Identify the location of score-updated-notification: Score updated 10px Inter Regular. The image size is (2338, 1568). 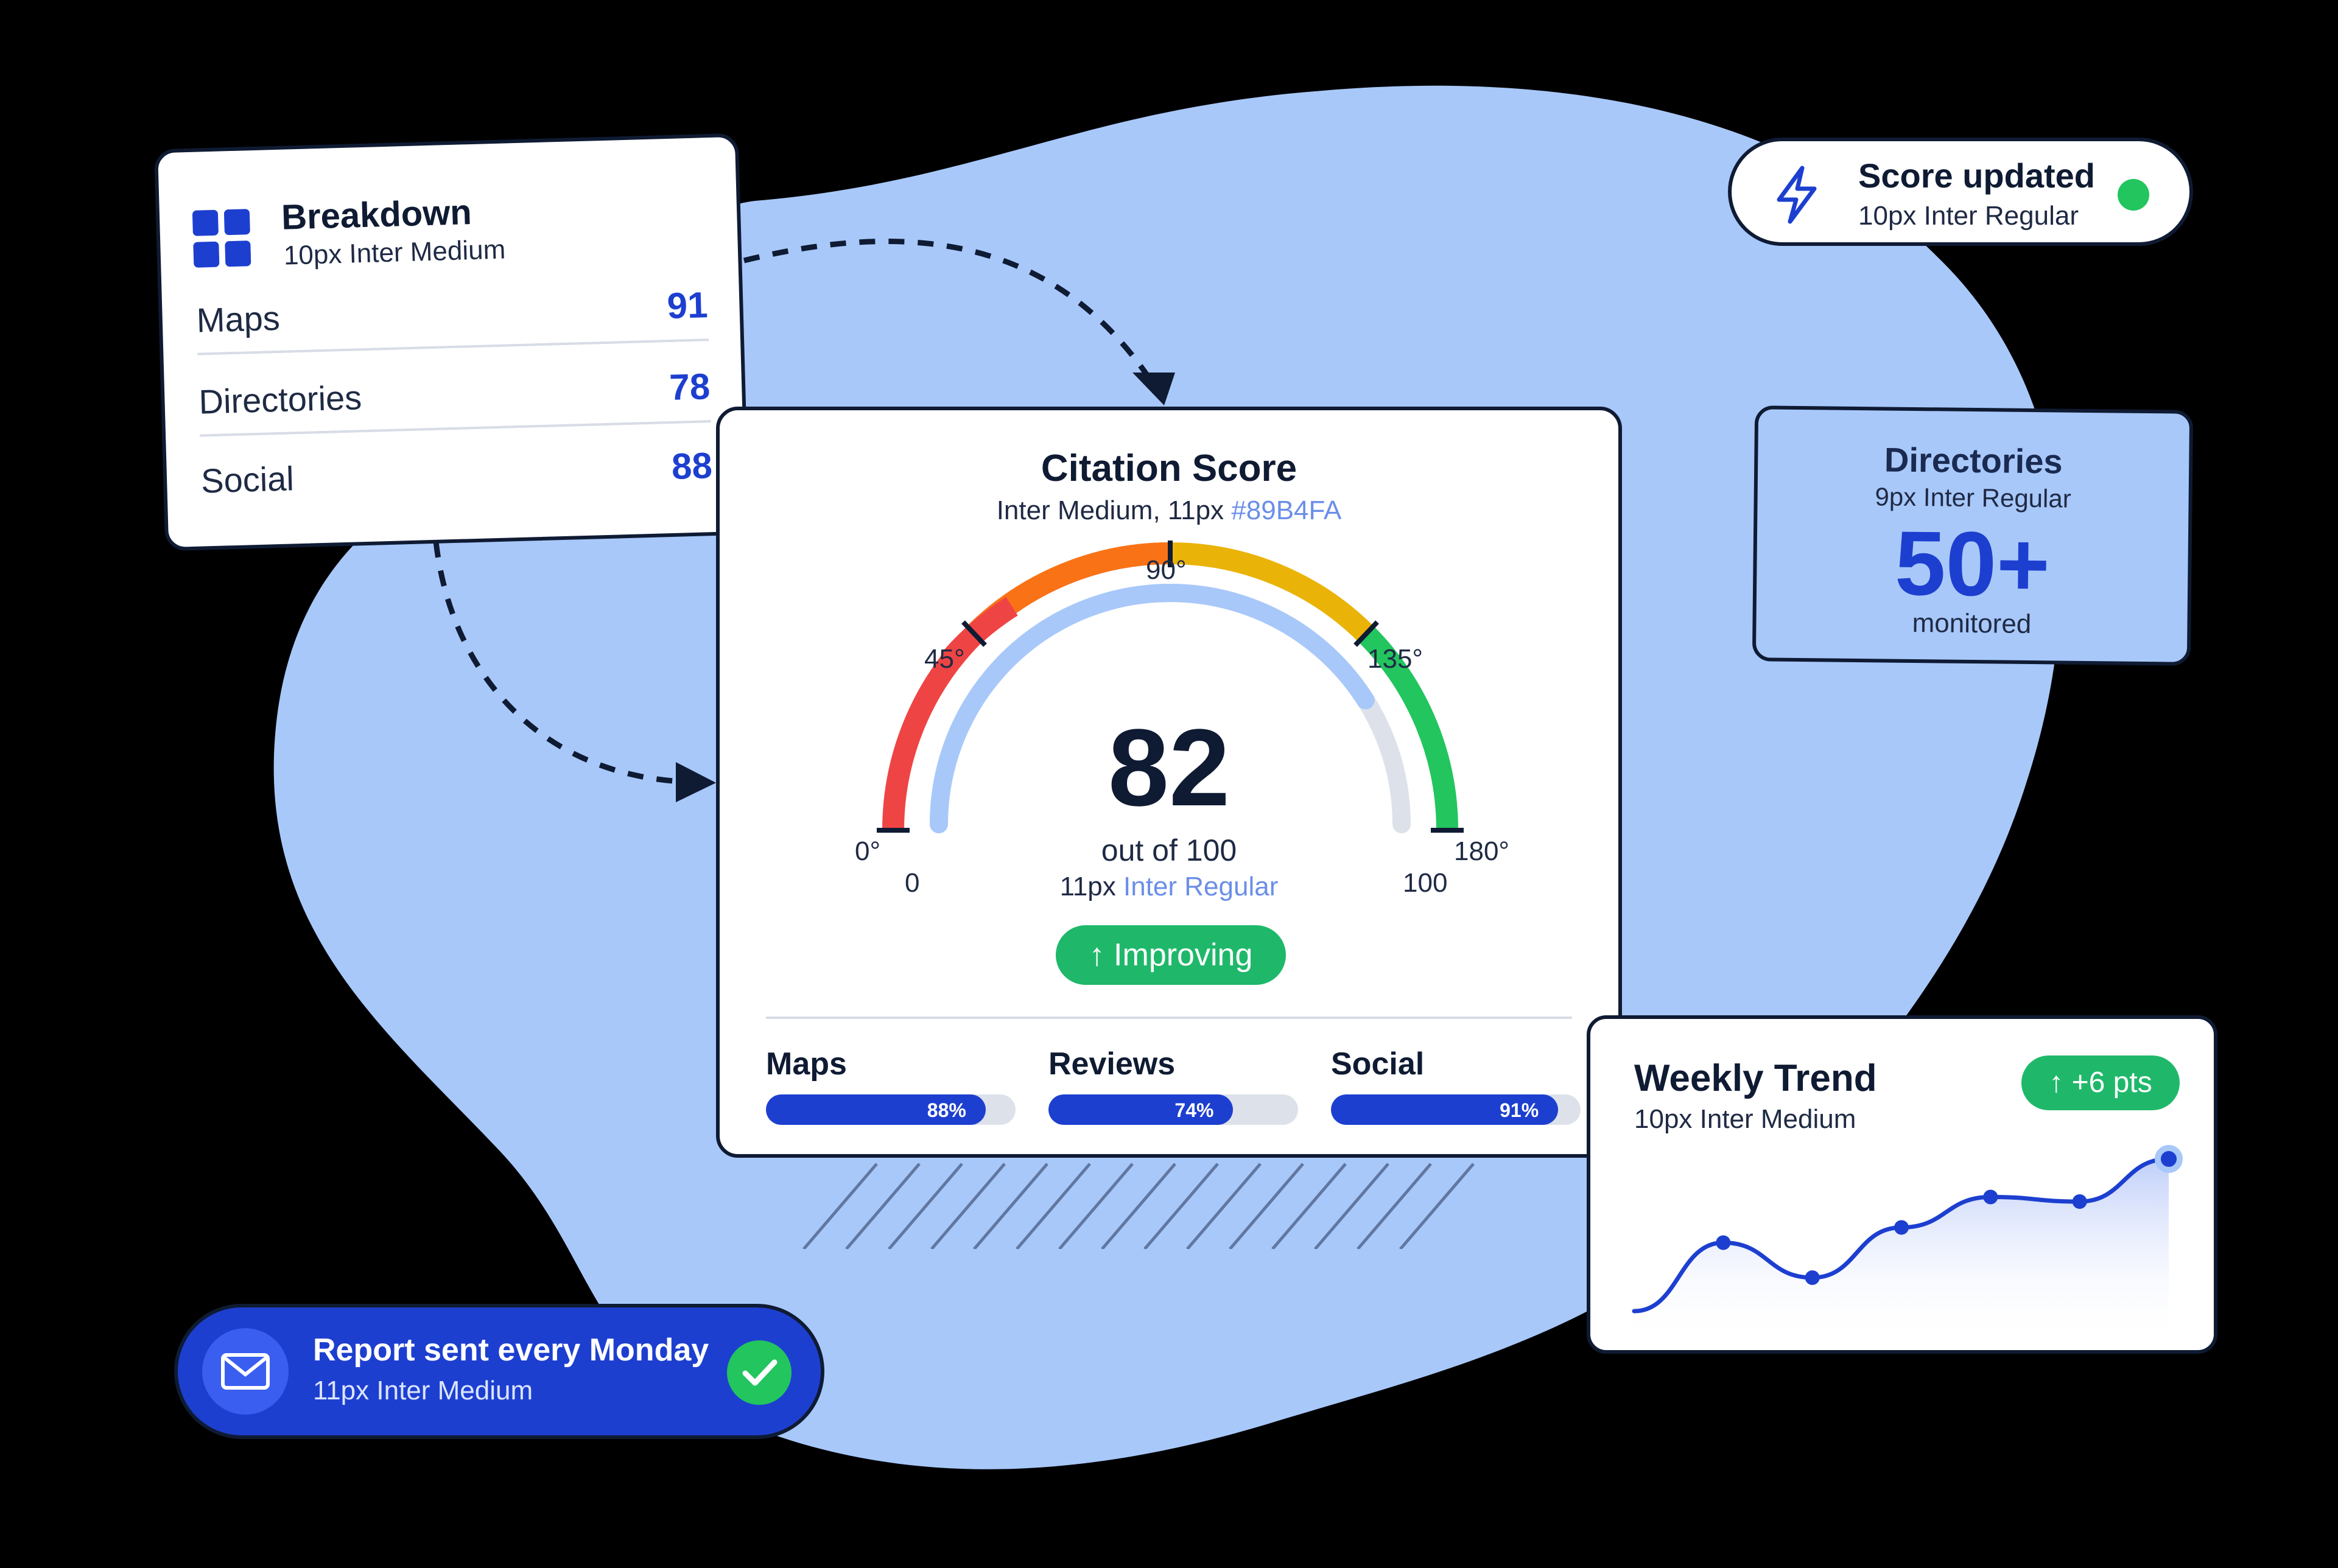
(1960, 192).